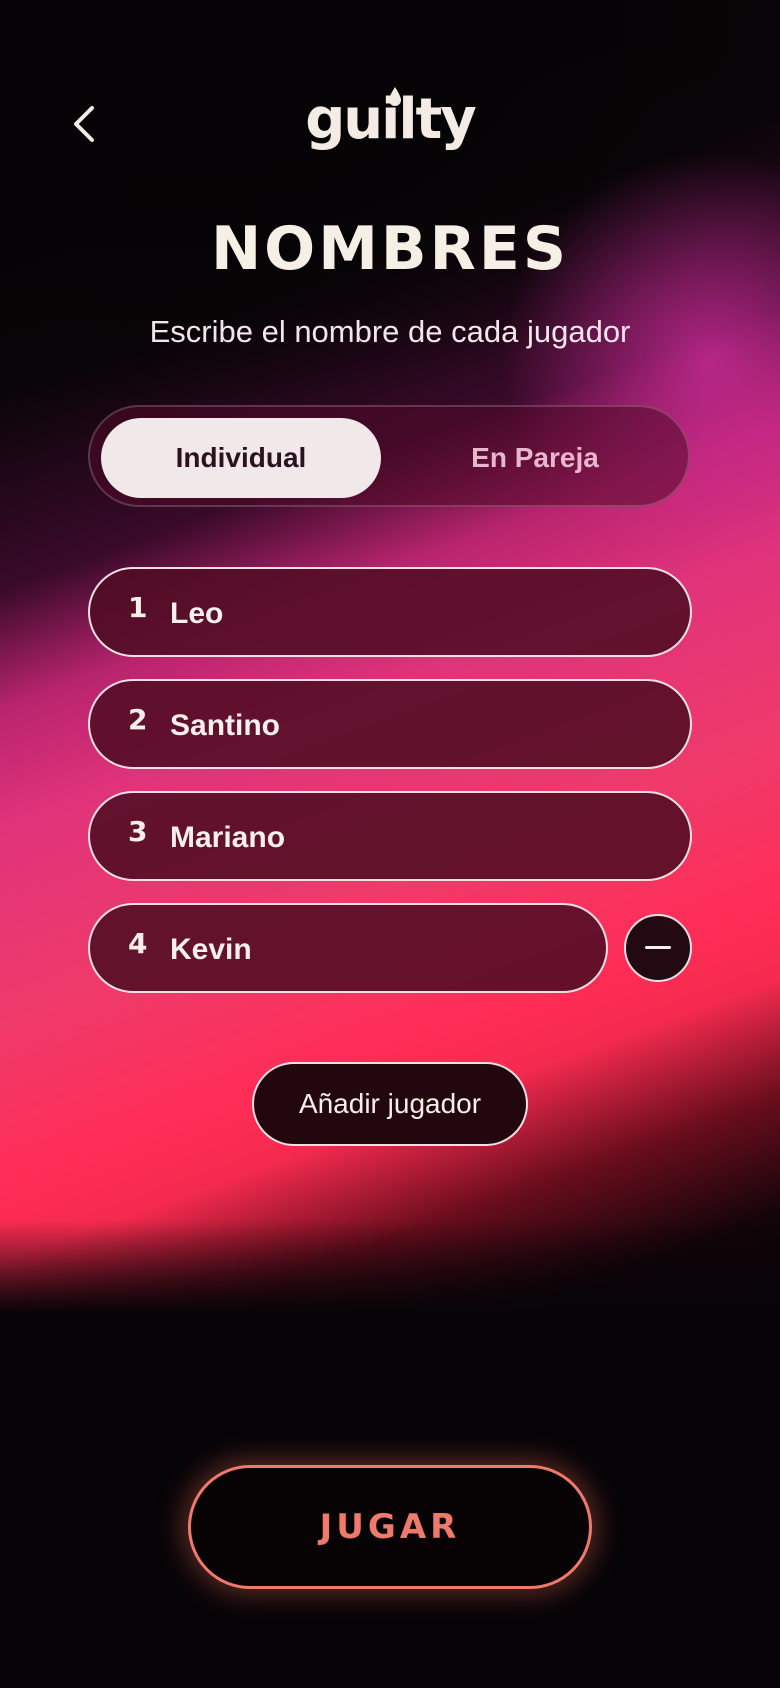 Image resolution: width=780 pixels, height=1688 pixels. I want to click on player-row: 3 Mariano, so click(390, 836).